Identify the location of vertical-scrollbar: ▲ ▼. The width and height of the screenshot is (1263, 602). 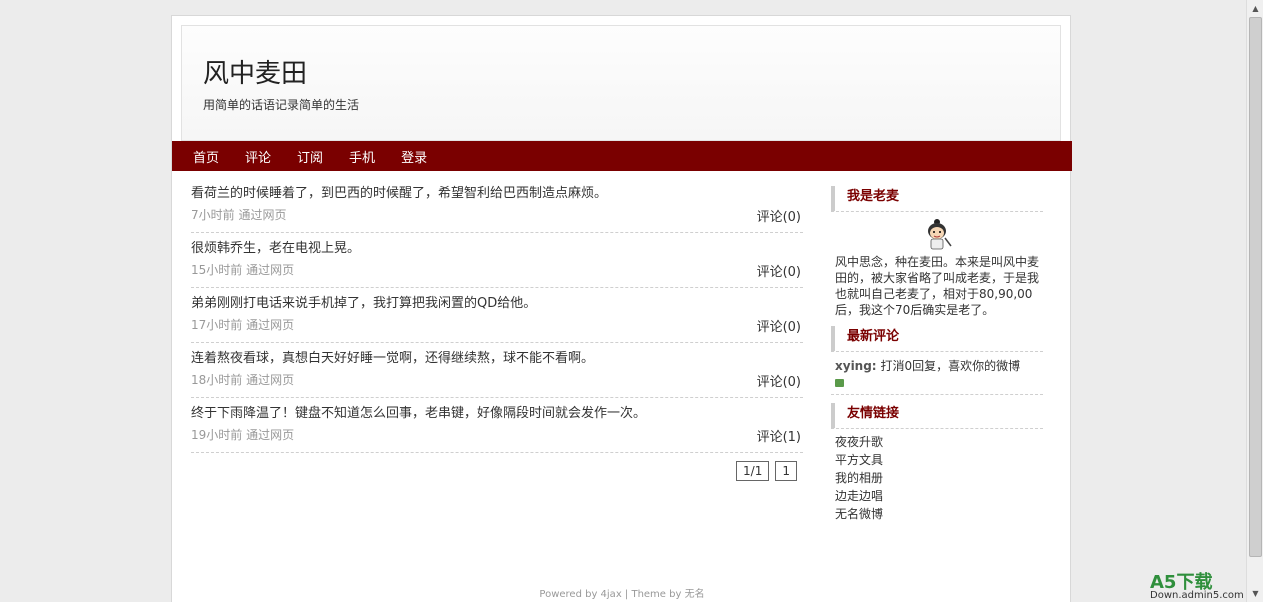
(1254, 301).